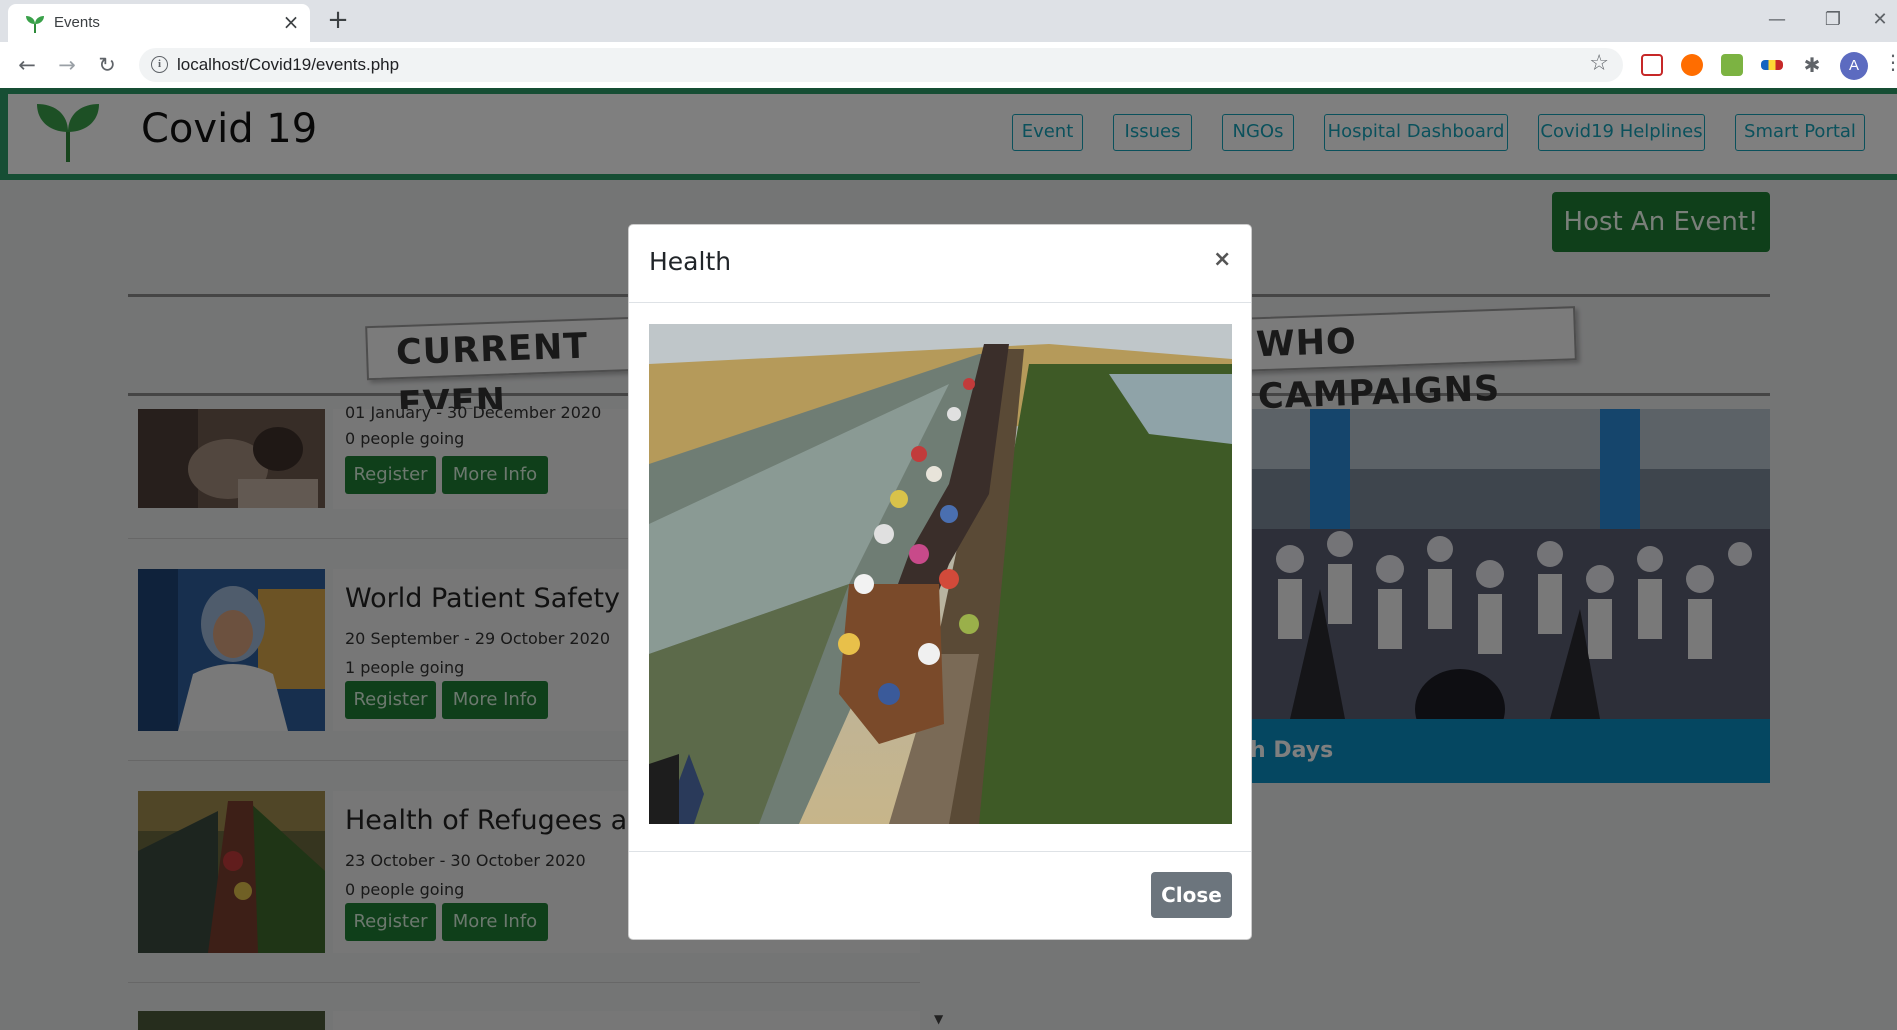 The image size is (1897, 1030). I want to click on modal-image, so click(940, 574).